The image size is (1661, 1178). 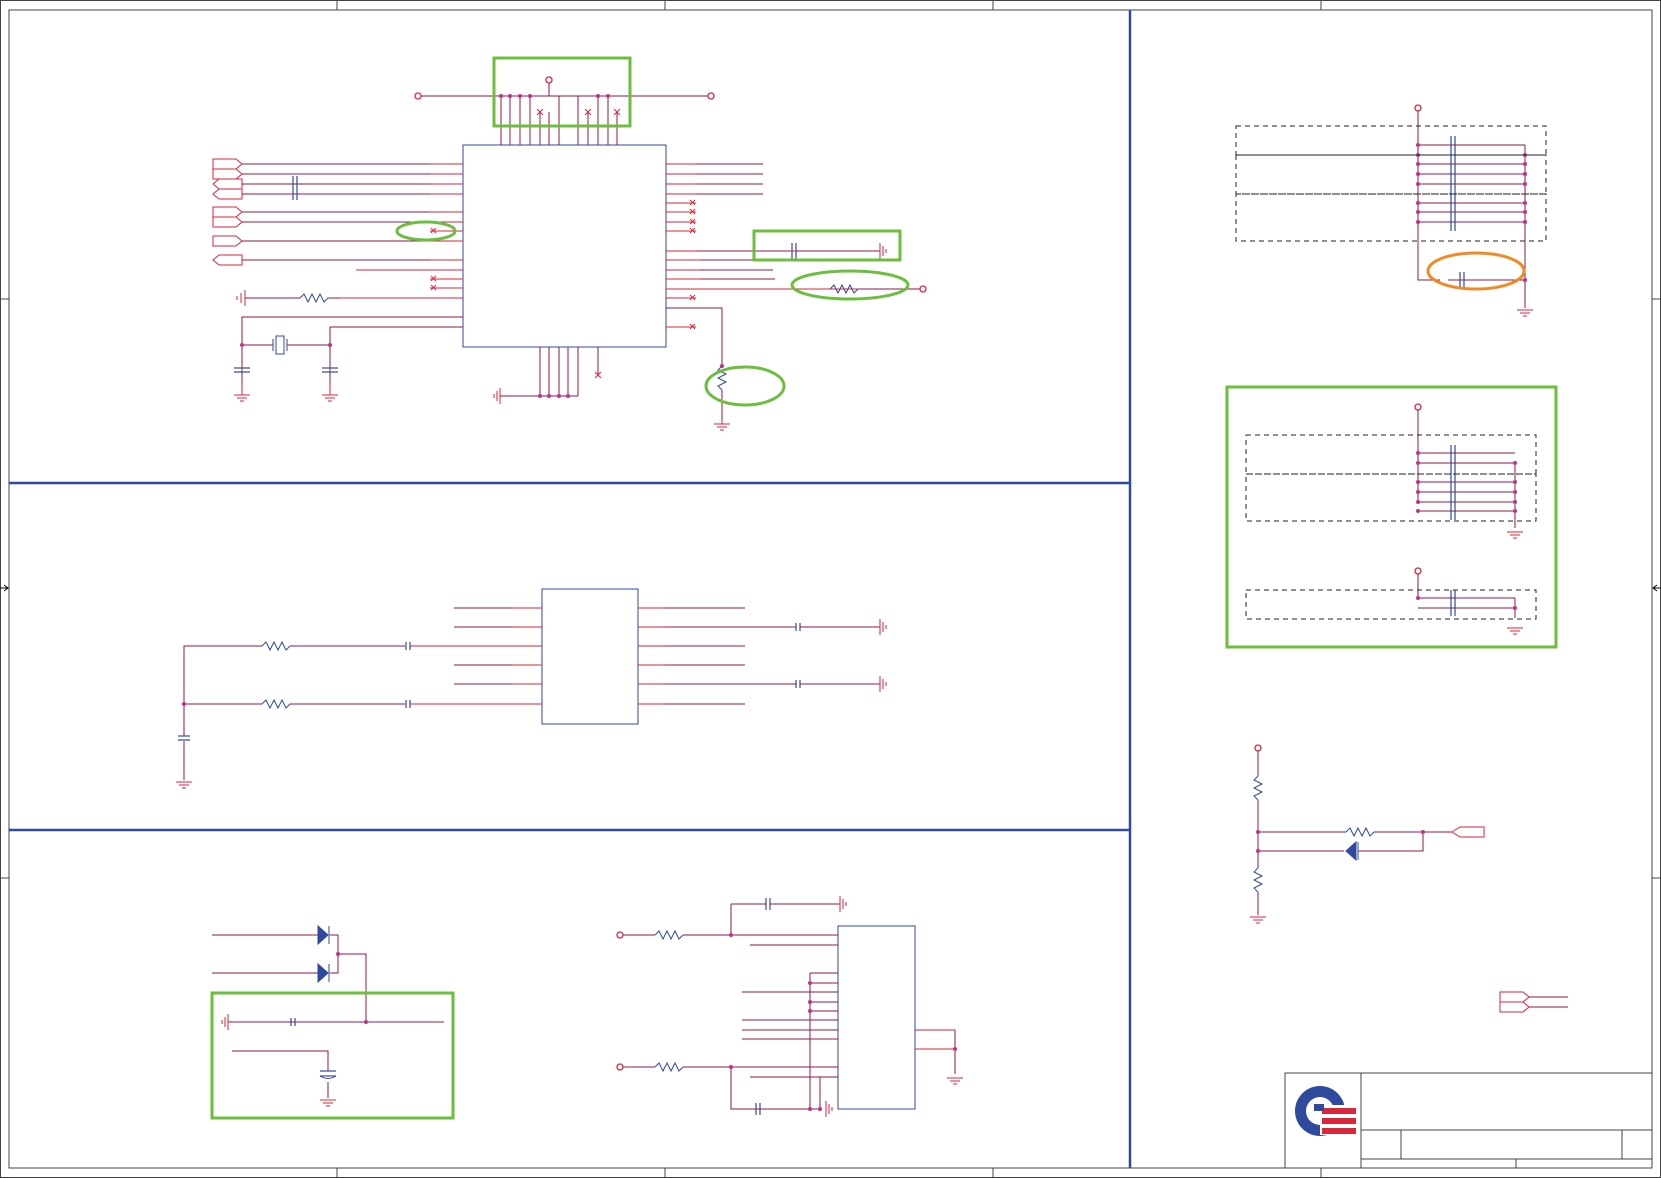 What do you see at coordinates (497, 396) in the screenshot?
I see `ground-symbol-bottom` at bounding box center [497, 396].